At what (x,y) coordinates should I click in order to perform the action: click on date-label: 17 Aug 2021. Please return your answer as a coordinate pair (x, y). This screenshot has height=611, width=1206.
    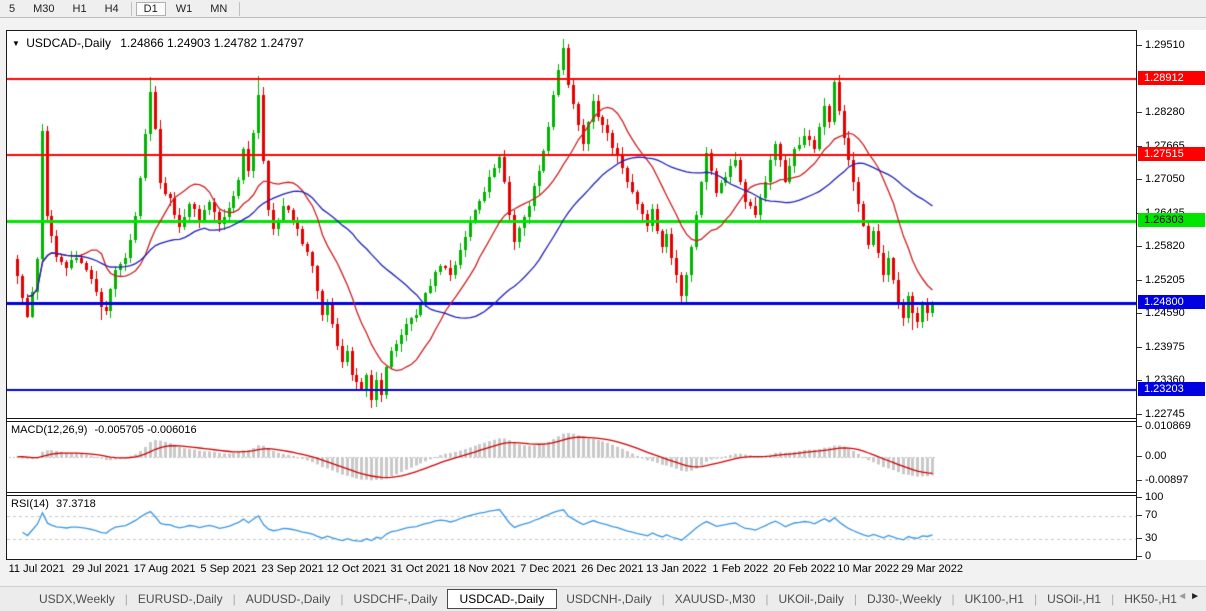
    Looking at the image, I should click on (164, 569).